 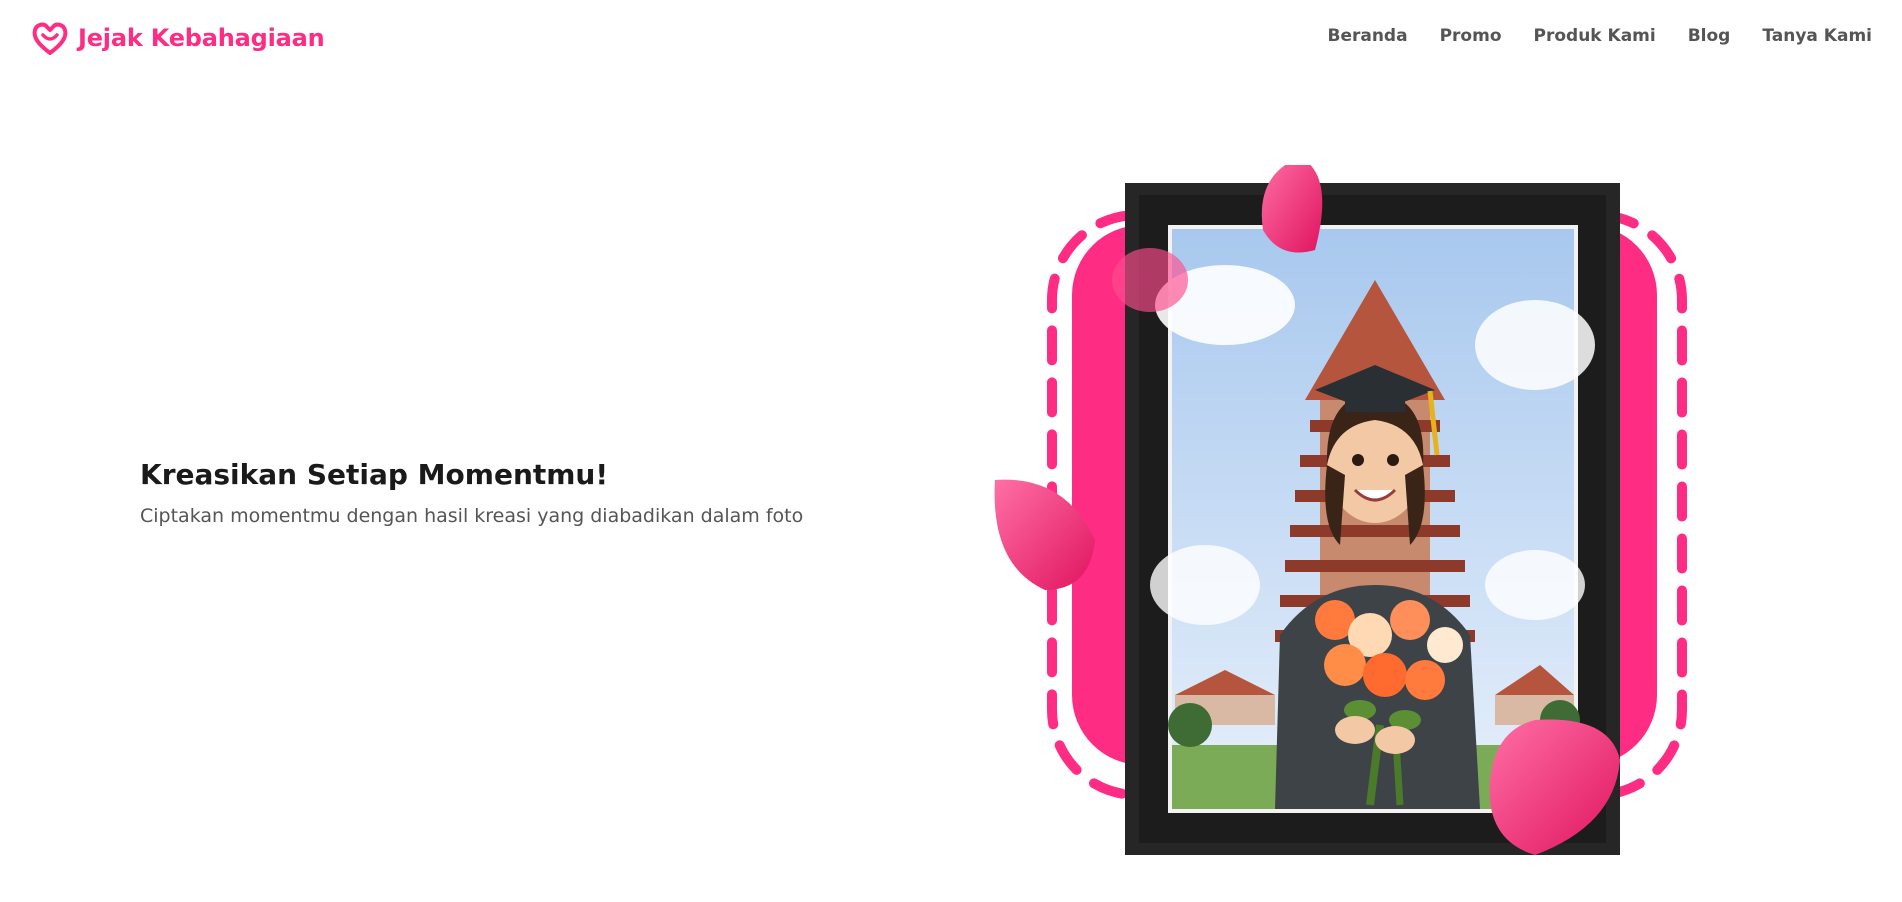 What do you see at coordinates (1595, 36) in the screenshot?
I see `nav-produk-kami: Produk Kami` at bounding box center [1595, 36].